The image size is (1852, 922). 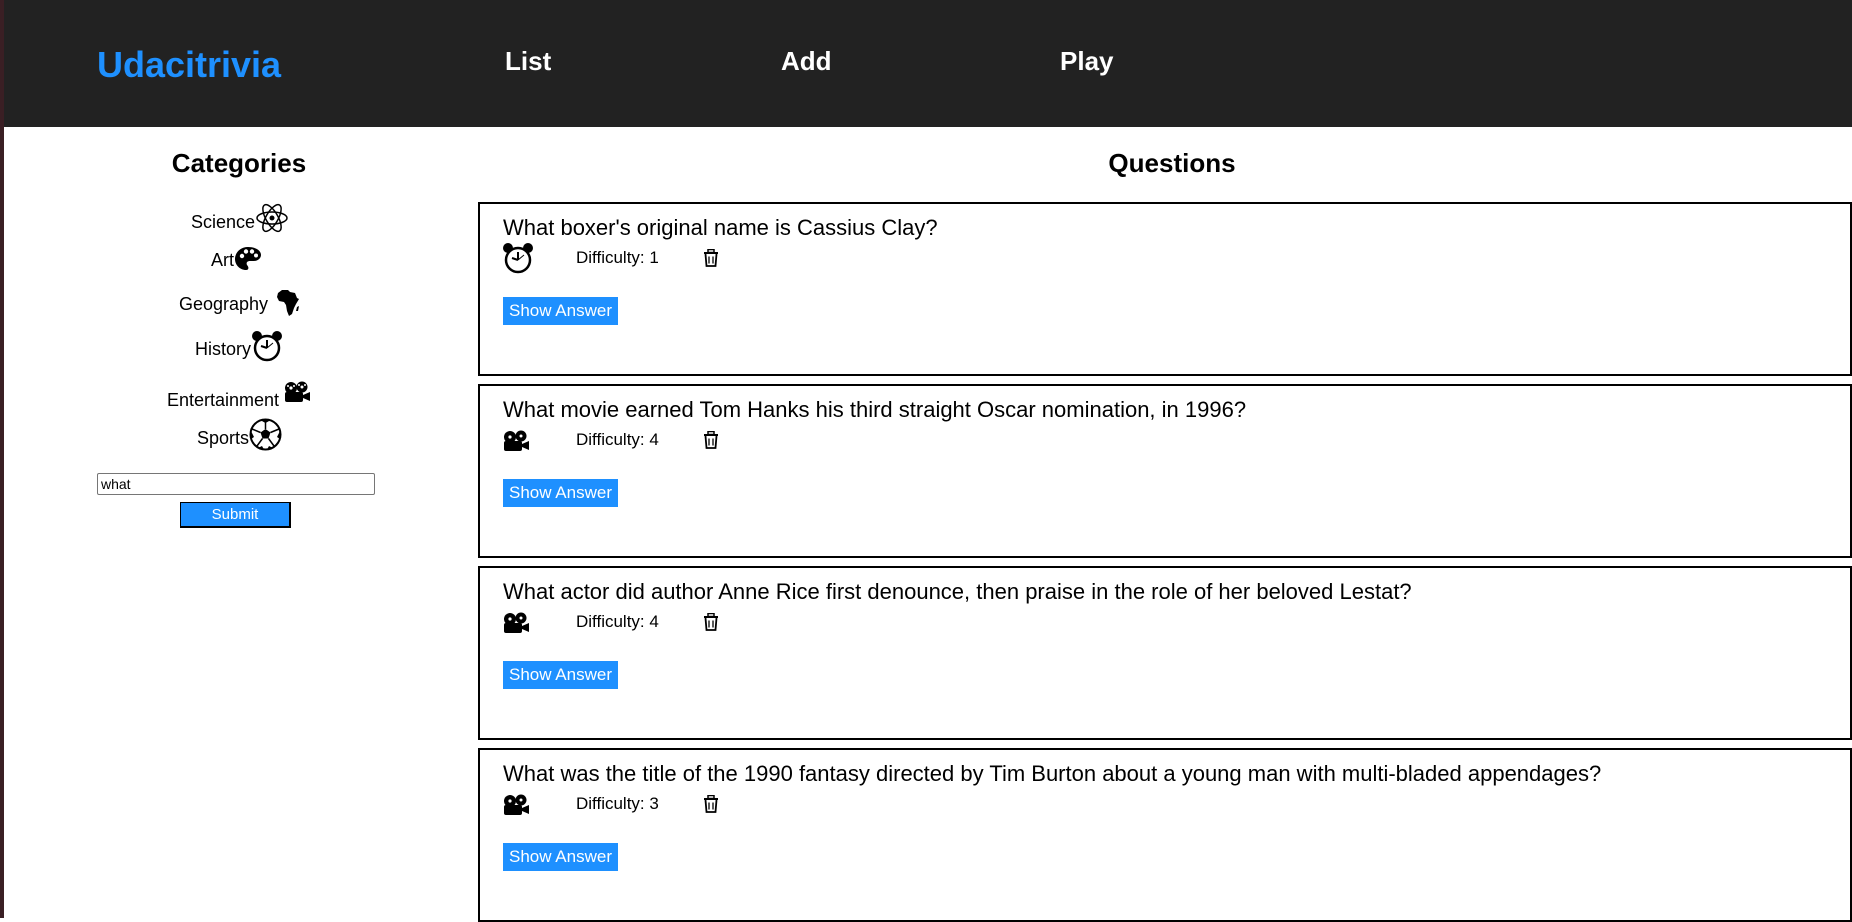 I want to click on category-geography: Geography, so click(x=239, y=303).